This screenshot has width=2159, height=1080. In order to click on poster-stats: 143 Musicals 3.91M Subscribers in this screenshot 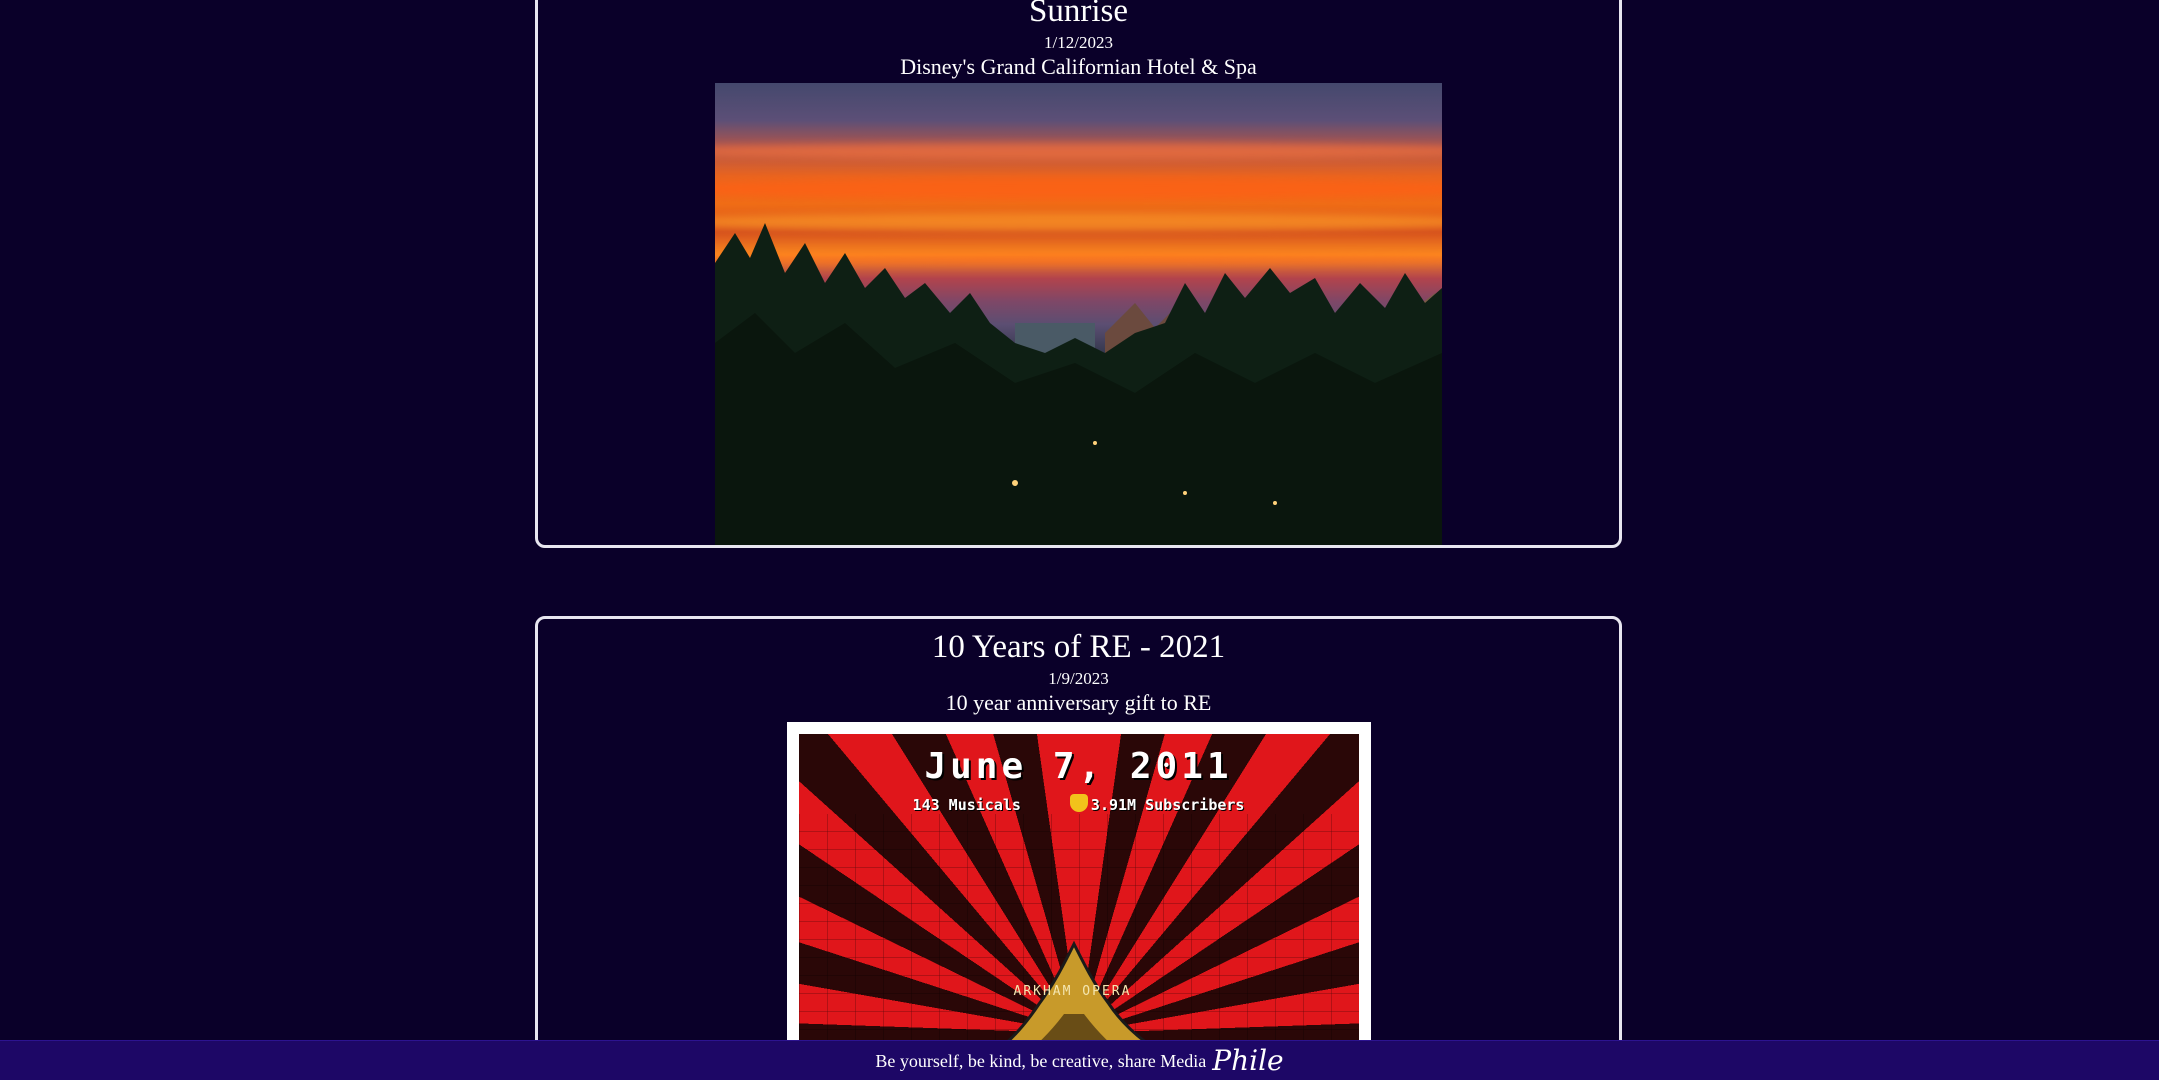, I will do `click(1079, 804)`.